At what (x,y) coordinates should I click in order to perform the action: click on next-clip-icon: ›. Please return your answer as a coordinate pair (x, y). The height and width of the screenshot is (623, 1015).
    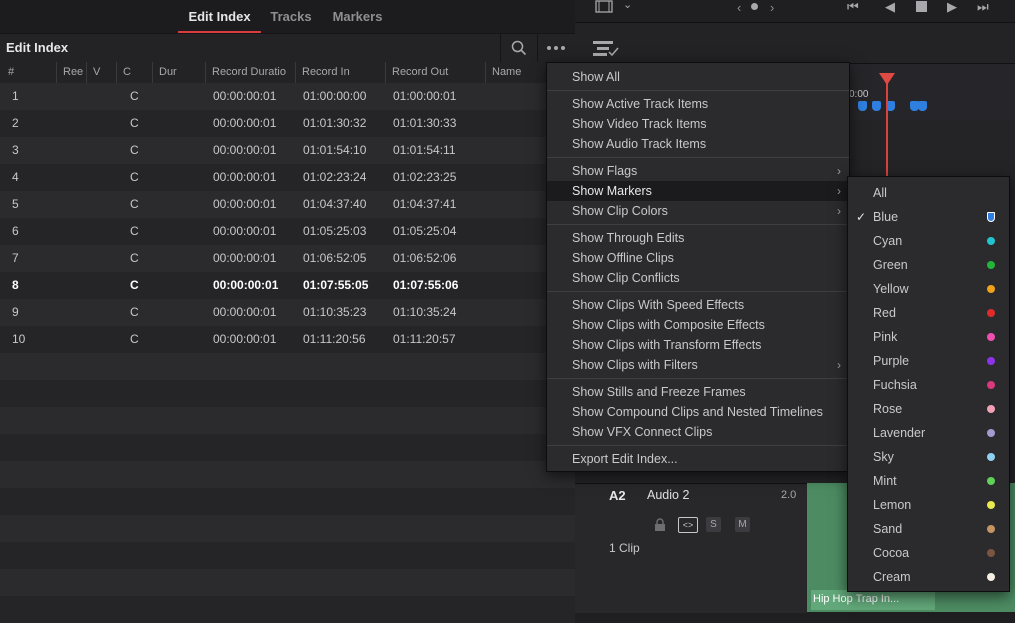
    Looking at the image, I should click on (772, 7).